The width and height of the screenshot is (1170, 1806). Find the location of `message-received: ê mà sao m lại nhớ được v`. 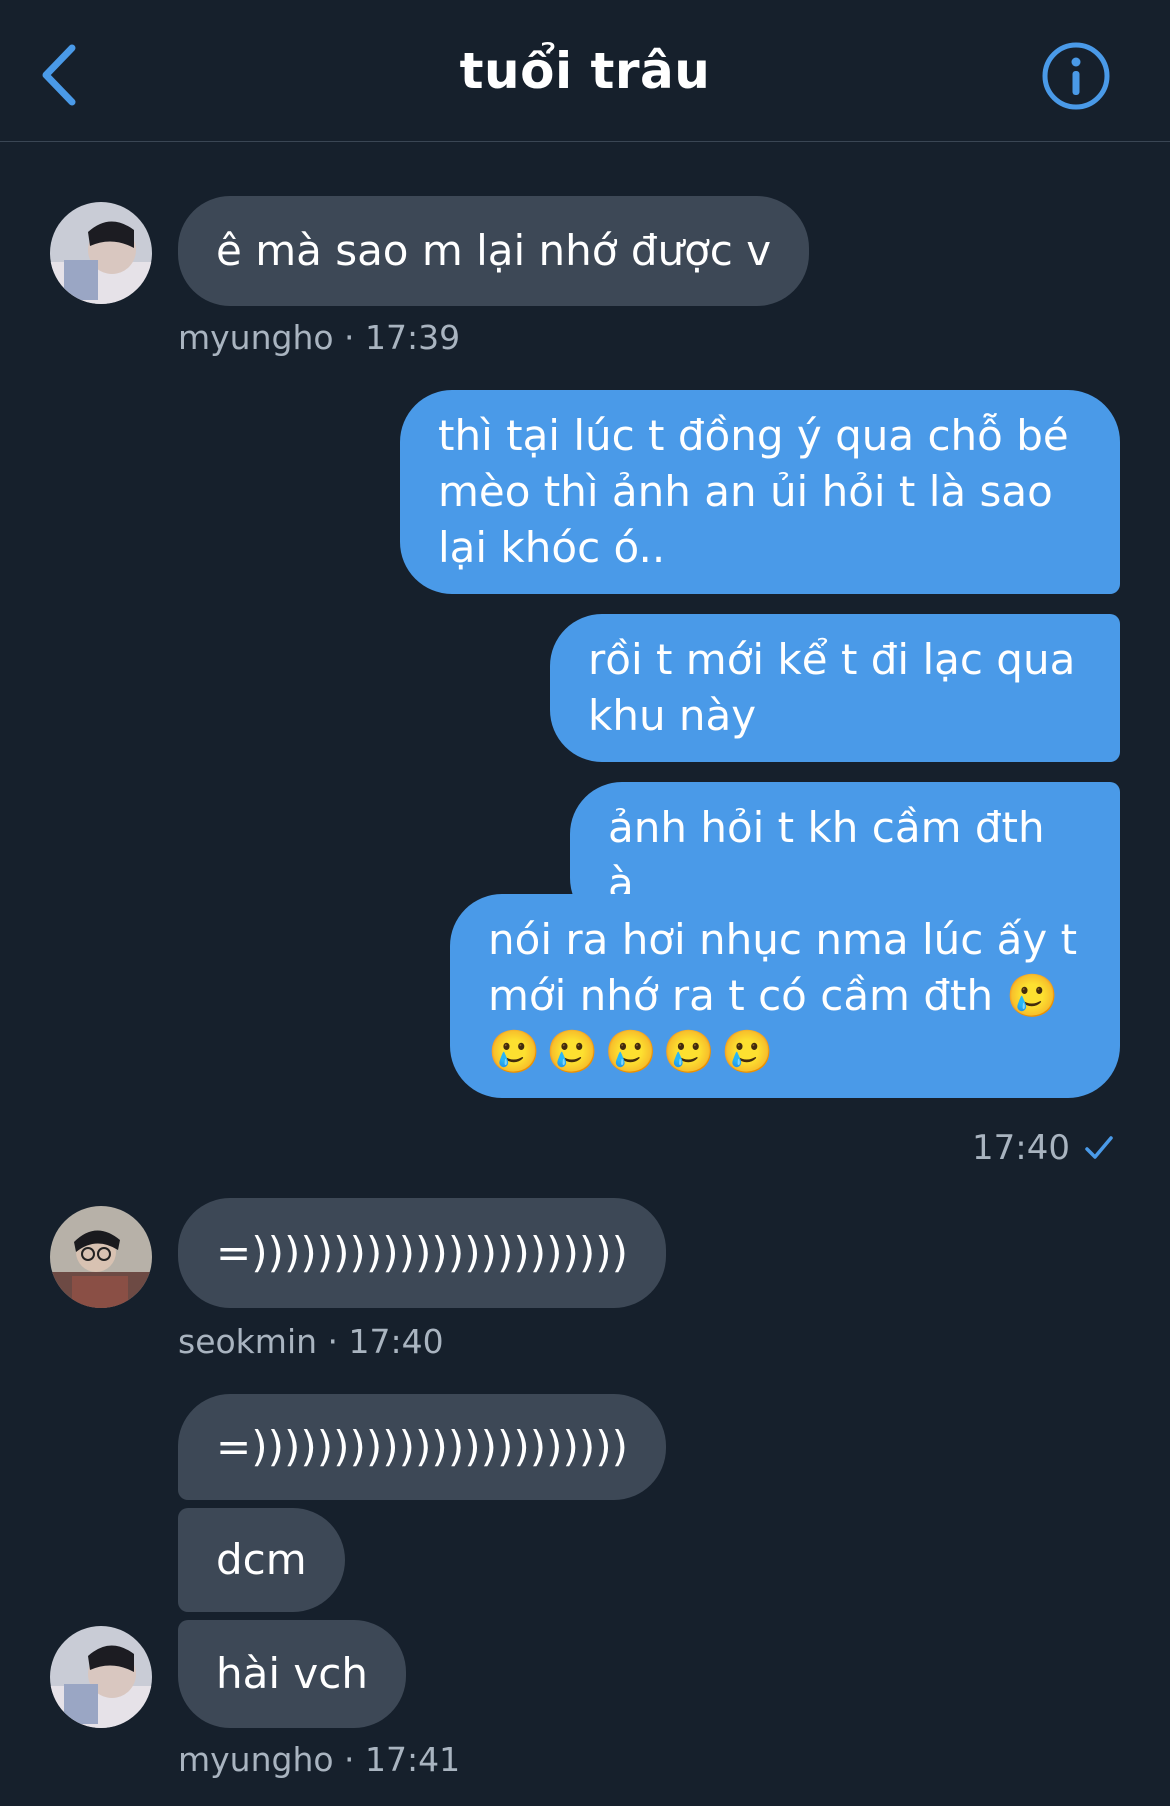

message-received: ê mà sao m lại nhớ được v is located at coordinates (494, 251).